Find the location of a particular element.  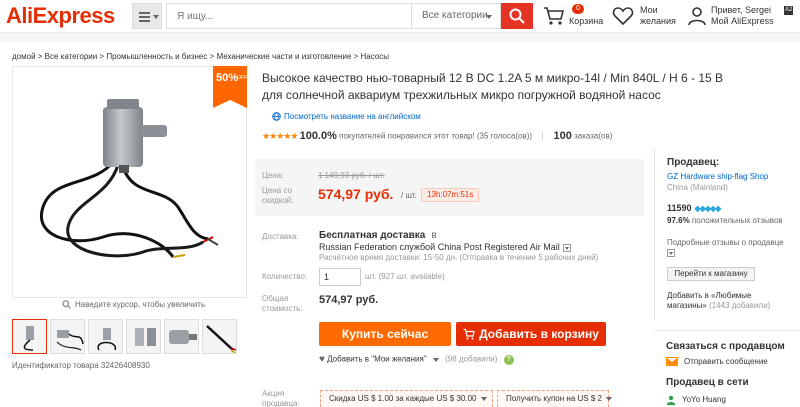

total-label: Общая стоимость: is located at coordinates (282, 303).